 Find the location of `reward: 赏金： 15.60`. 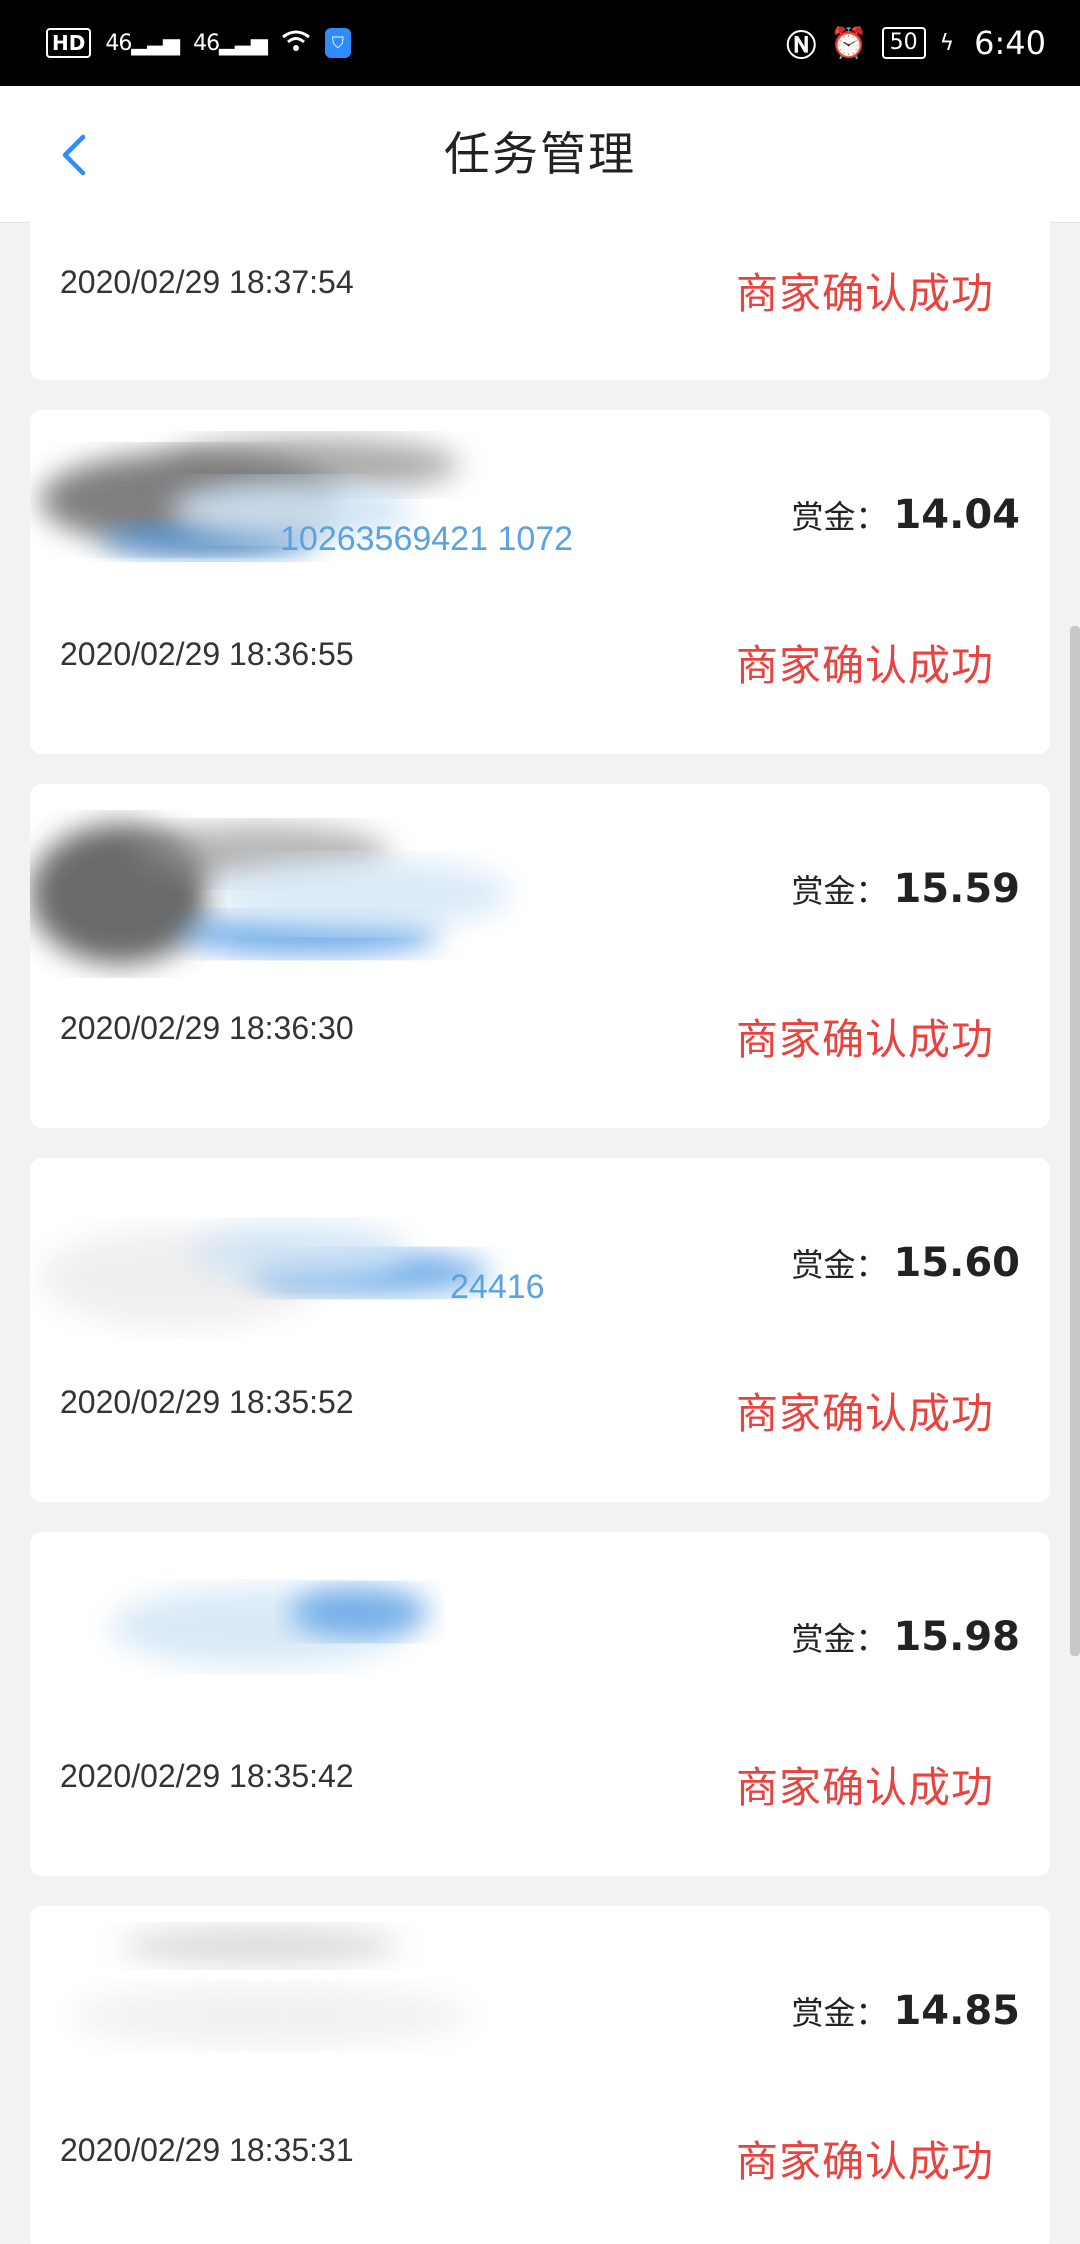

reward: 赏金： 15.60 is located at coordinates (905, 1263).